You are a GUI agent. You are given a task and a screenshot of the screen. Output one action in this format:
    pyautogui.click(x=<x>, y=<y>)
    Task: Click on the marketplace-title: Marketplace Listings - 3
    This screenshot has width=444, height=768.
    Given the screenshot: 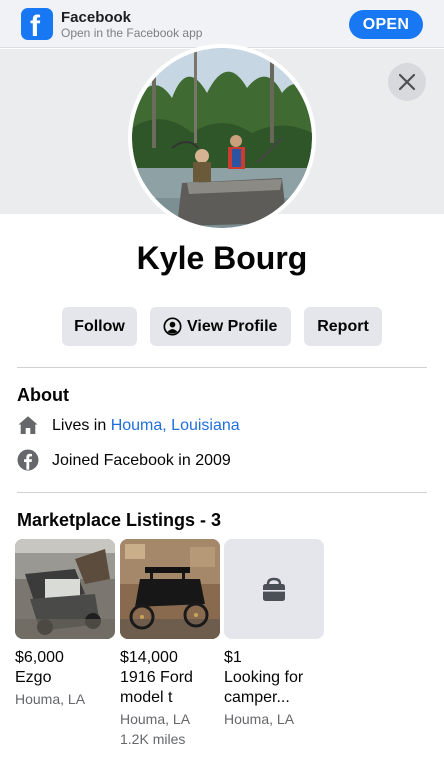 What is the action you would take?
    pyautogui.click(x=119, y=520)
    